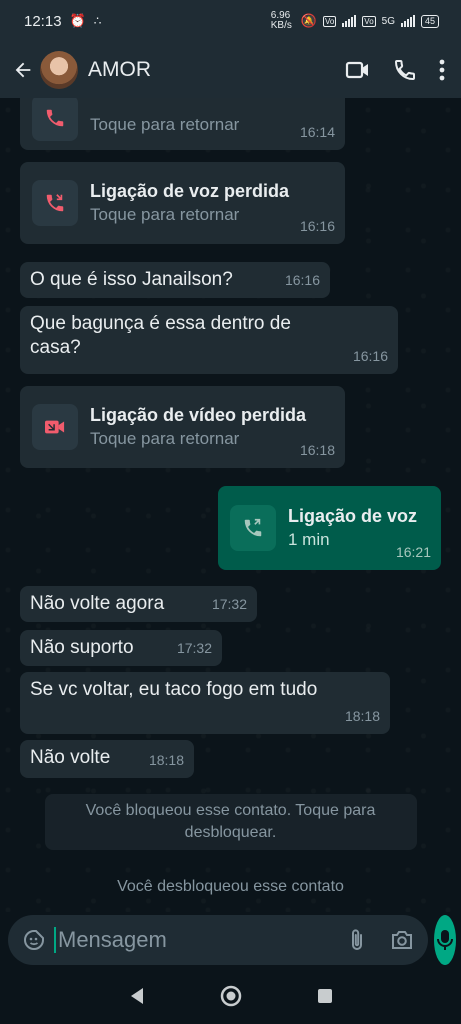  Describe the element at coordinates (413, 552) in the screenshot. I see `message-time: 16:21` at that location.